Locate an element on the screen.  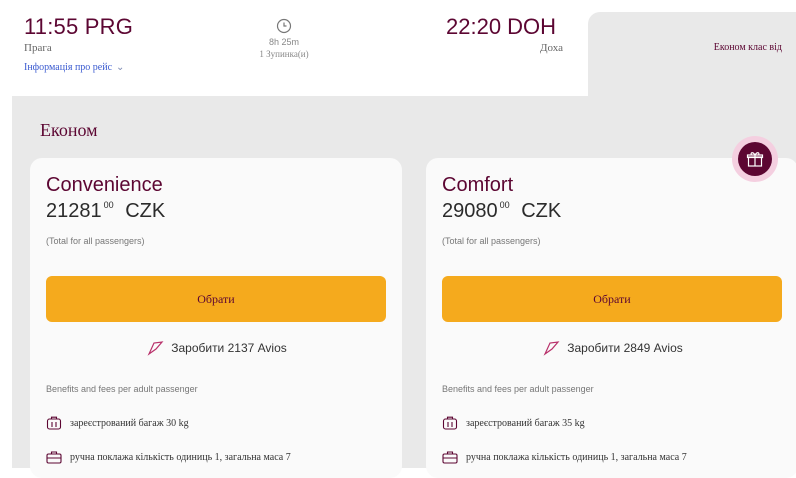
flight-info-label: Інформація про рейс is located at coordinates (68, 67).